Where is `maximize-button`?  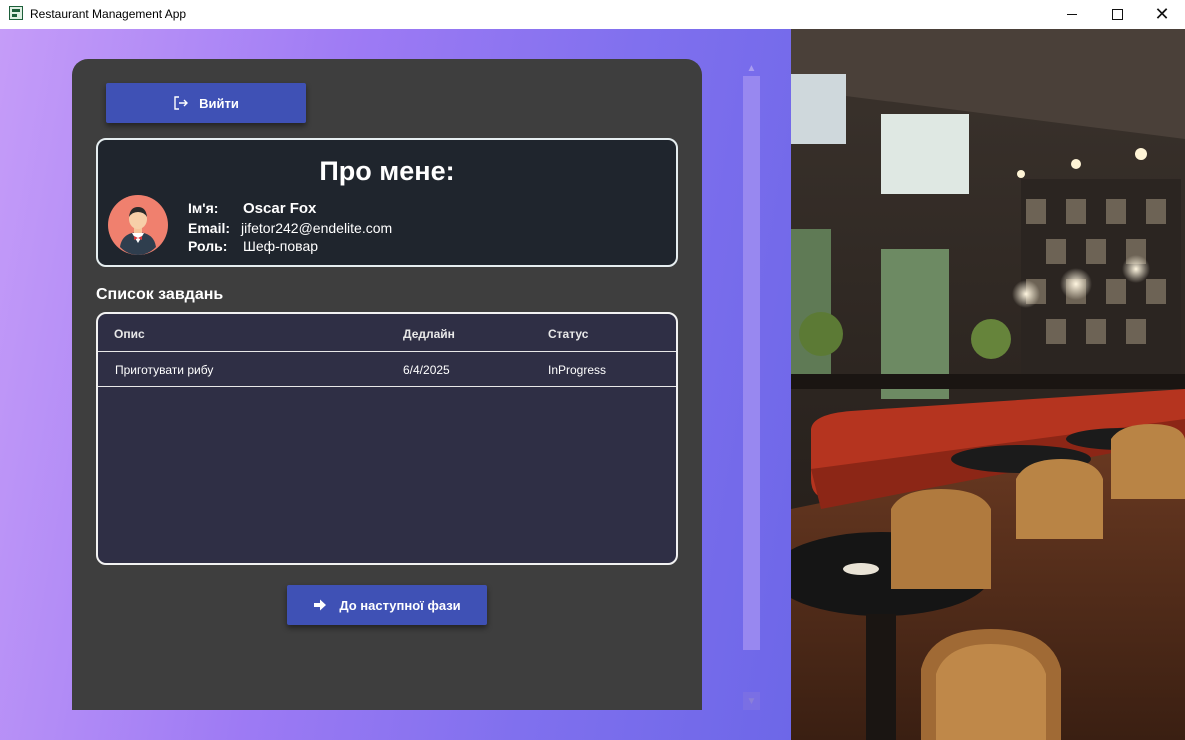
maximize-button is located at coordinates (1117, 14).